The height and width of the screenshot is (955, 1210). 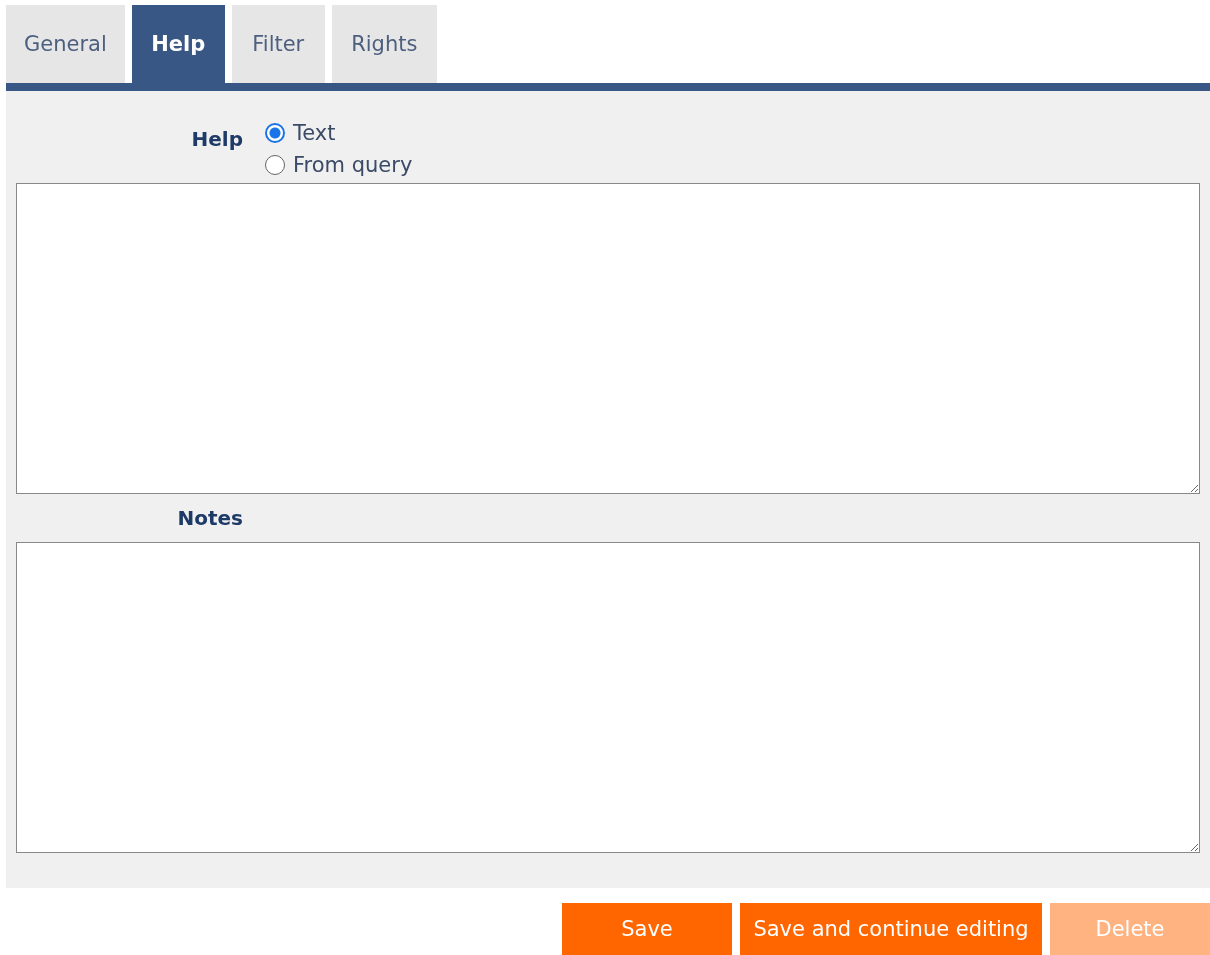 I want to click on action-button: Save, so click(x=647, y=929).